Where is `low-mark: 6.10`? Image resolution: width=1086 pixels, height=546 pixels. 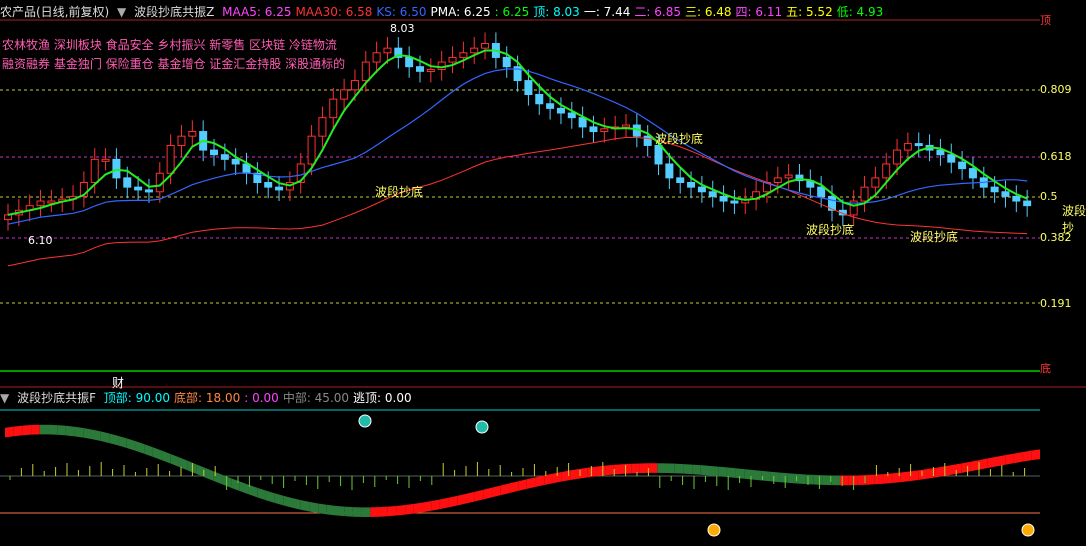
low-mark: 6.10 is located at coordinates (40, 240).